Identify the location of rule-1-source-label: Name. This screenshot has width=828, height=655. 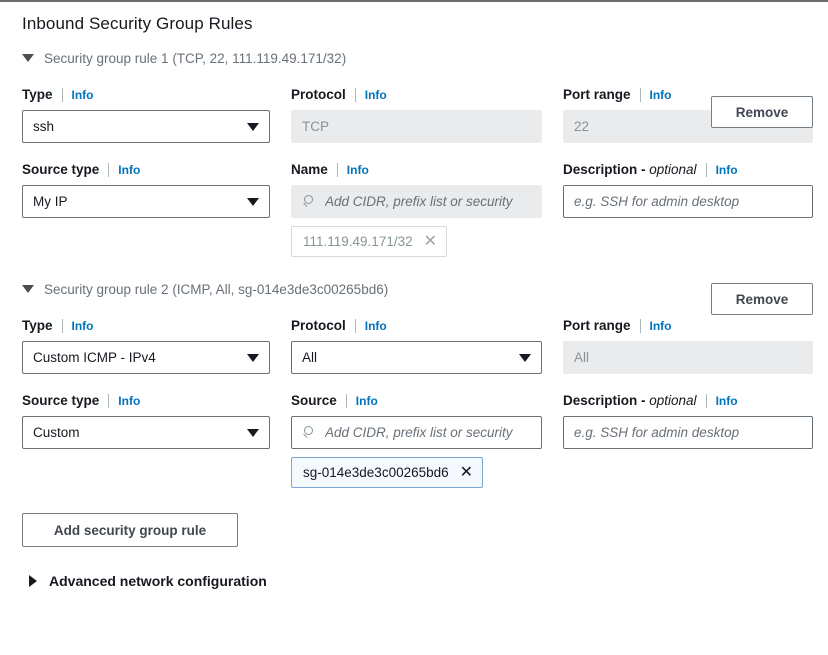
(309, 169).